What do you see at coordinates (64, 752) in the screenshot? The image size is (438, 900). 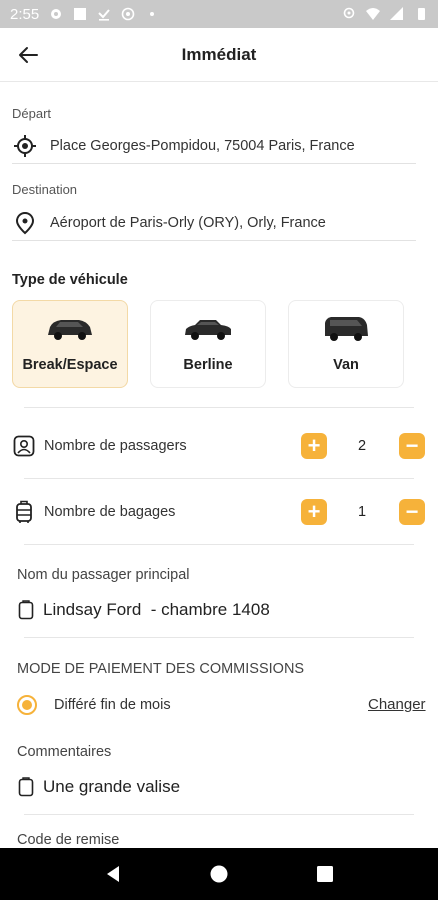 I see `comments-label: Commentaires` at bounding box center [64, 752].